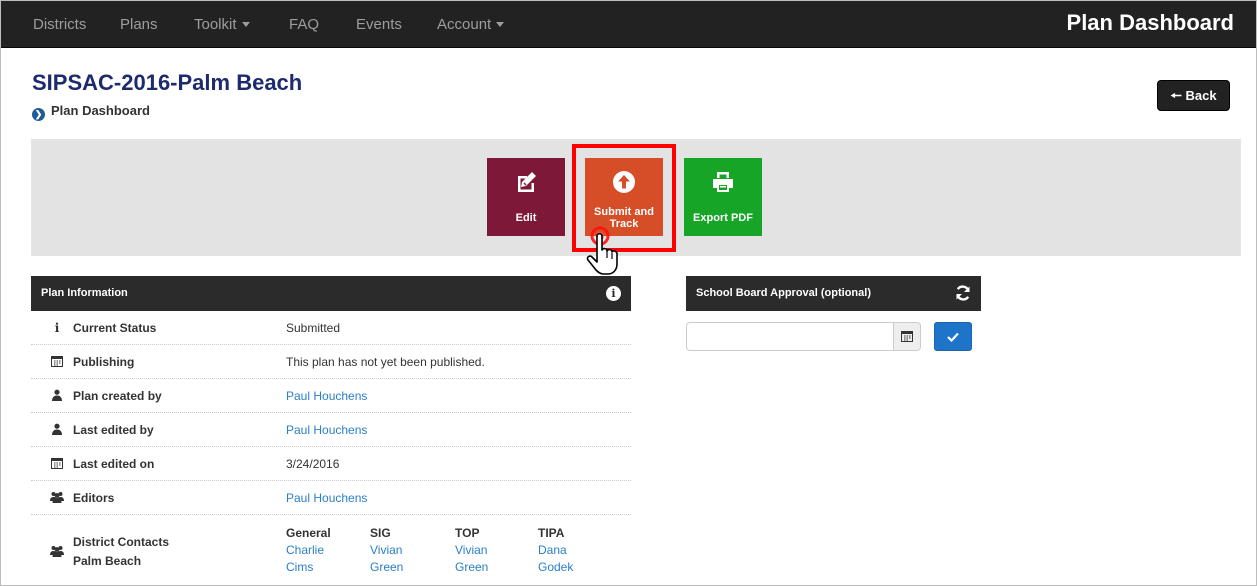  I want to click on chevron-right-circle-icon: ❯, so click(38, 114).